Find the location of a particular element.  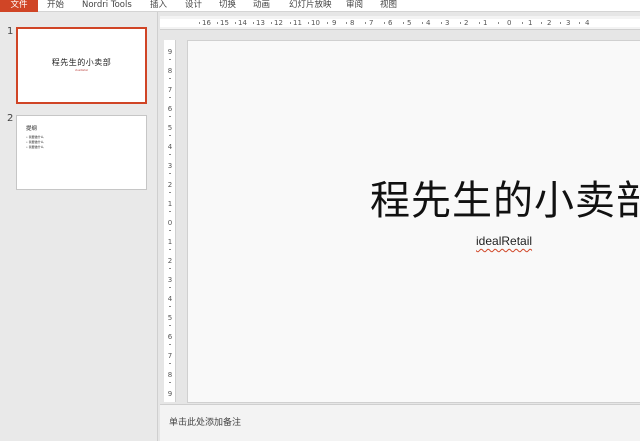

vertical-ruler: 9 8 7 6 5 4 3 2 1 0 1 2 3 4 5 6 7 8 9 is located at coordinates (170, 221).